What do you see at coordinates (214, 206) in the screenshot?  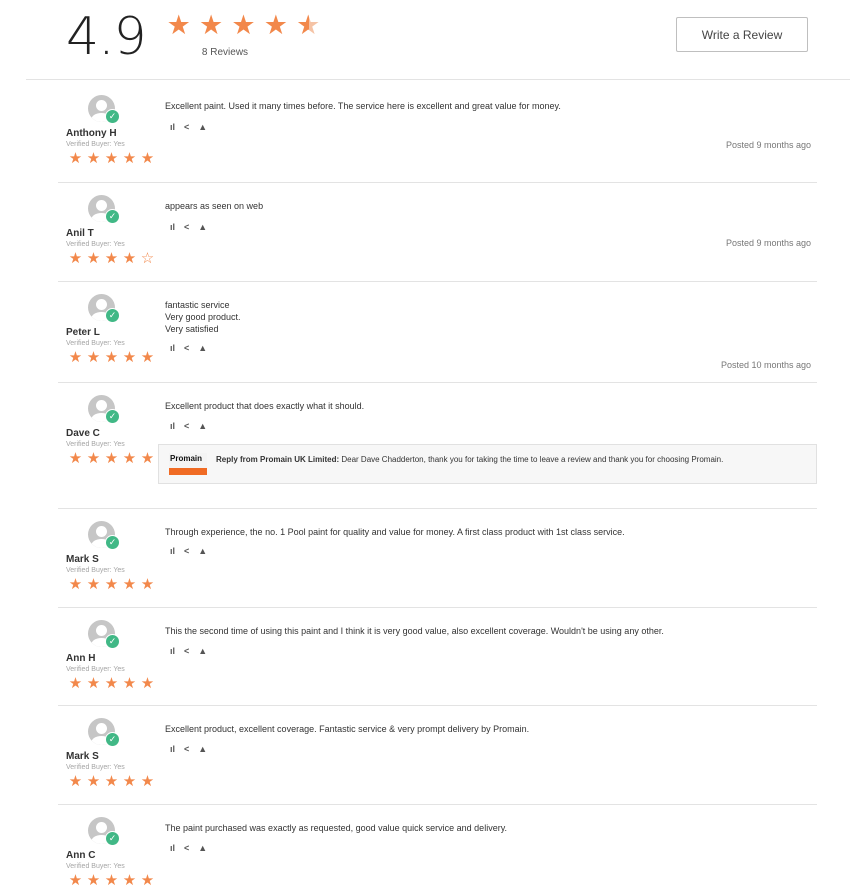 I see `review-text-line: appears as seen on web` at bounding box center [214, 206].